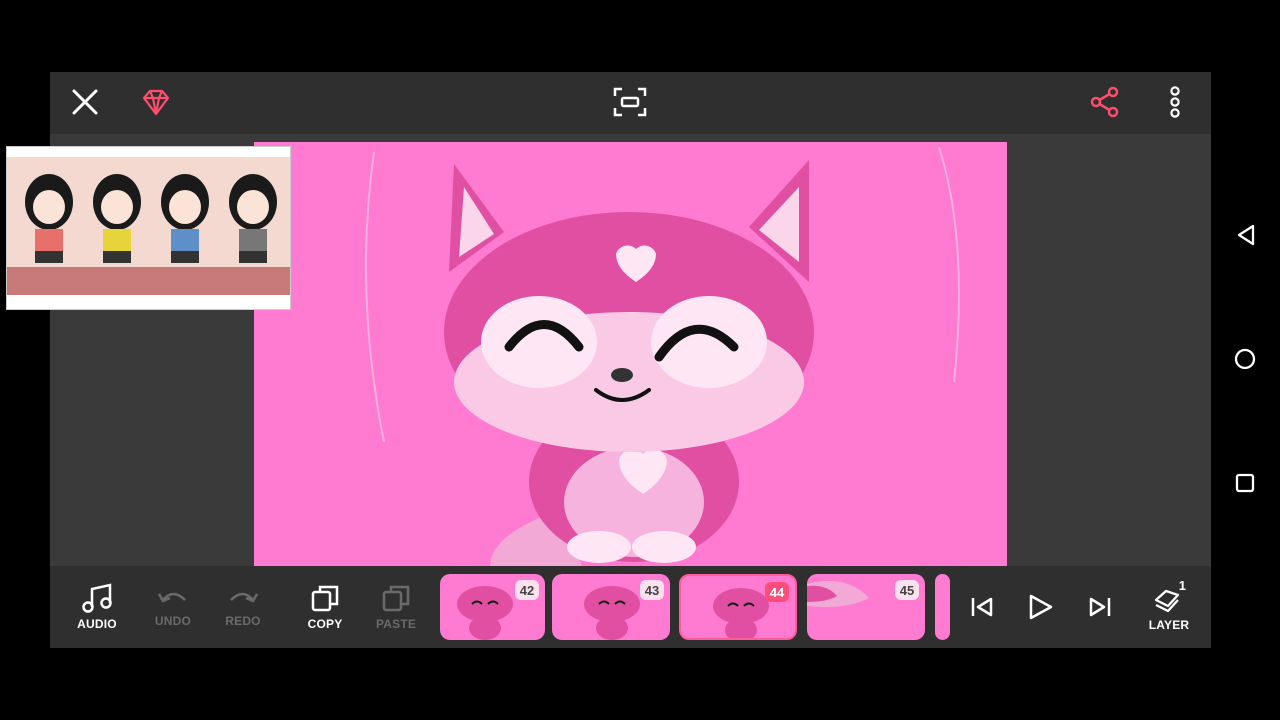 This screenshot has height=720, width=1280. Describe the element at coordinates (982, 607) in the screenshot. I see `skip-to-start-icon` at that location.